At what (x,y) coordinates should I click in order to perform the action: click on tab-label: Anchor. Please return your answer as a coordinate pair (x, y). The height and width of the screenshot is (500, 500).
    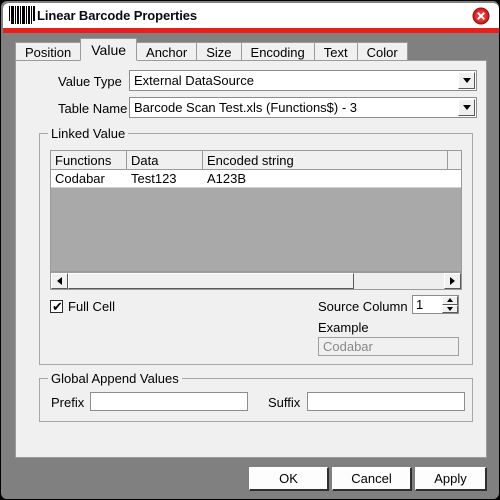
    Looking at the image, I should click on (167, 52).